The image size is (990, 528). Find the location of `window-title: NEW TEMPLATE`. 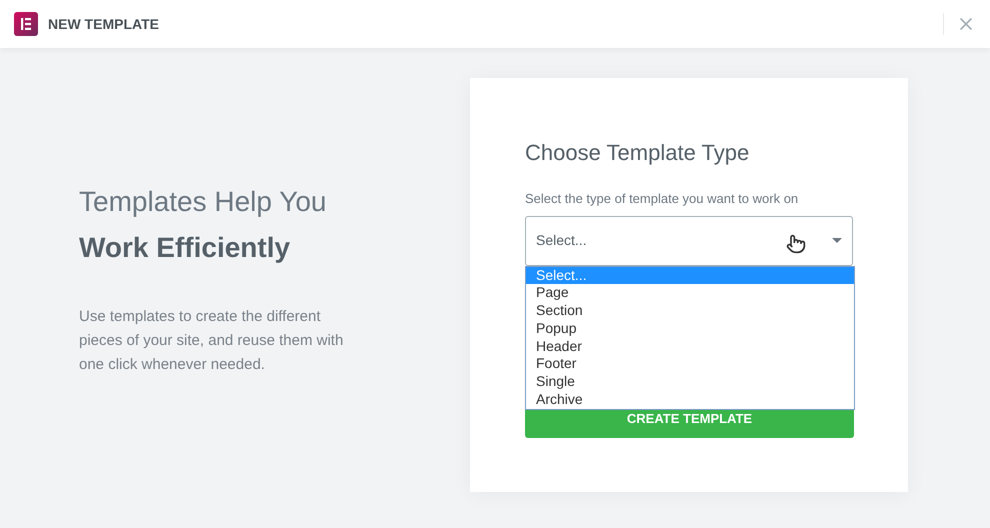

window-title: NEW TEMPLATE is located at coordinates (103, 24).